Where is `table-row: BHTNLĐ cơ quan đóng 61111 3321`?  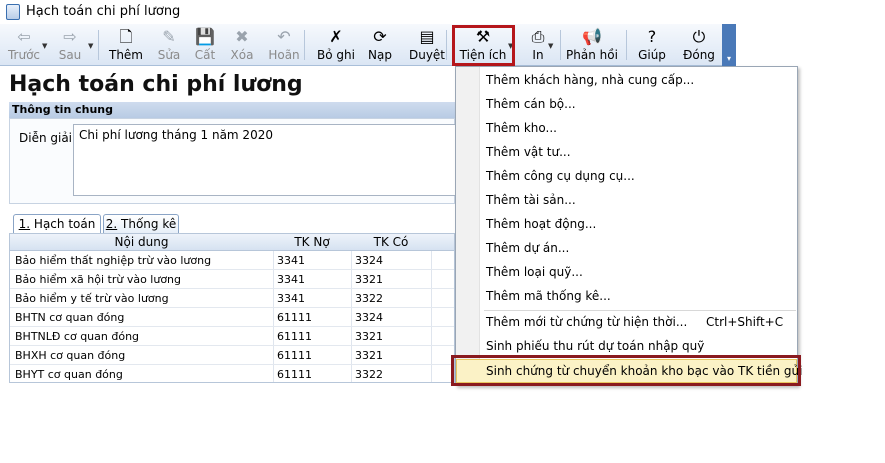
table-row: BHTNLĐ cơ quan đóng 61111 3321 is located at coordinates (232, 336).